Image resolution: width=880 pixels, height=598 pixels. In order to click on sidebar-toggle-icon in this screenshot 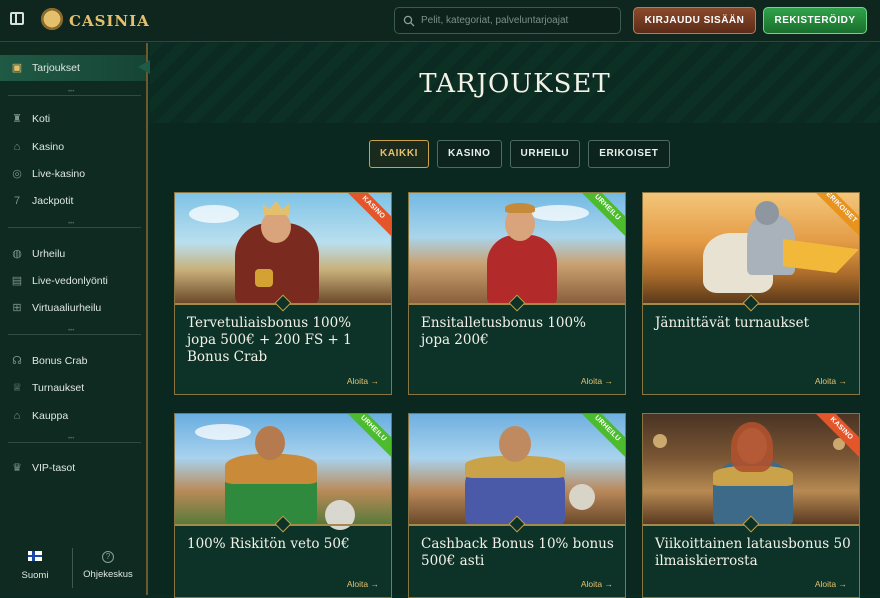, I will do `click(17, 18)`.